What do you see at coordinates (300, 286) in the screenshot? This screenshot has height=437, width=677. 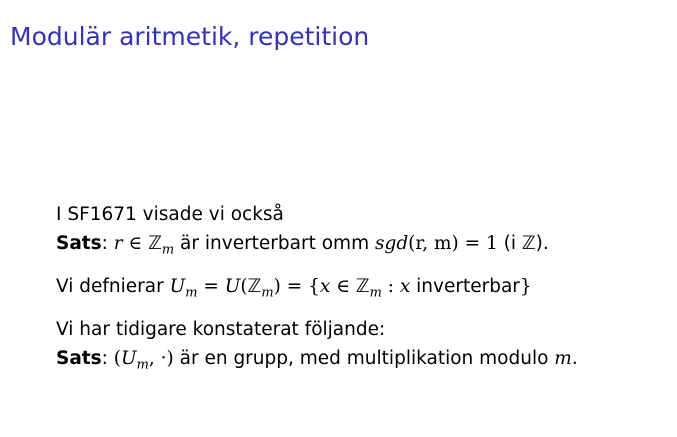 I see `equals-set-open: = {` at bounding box center [300, 286].